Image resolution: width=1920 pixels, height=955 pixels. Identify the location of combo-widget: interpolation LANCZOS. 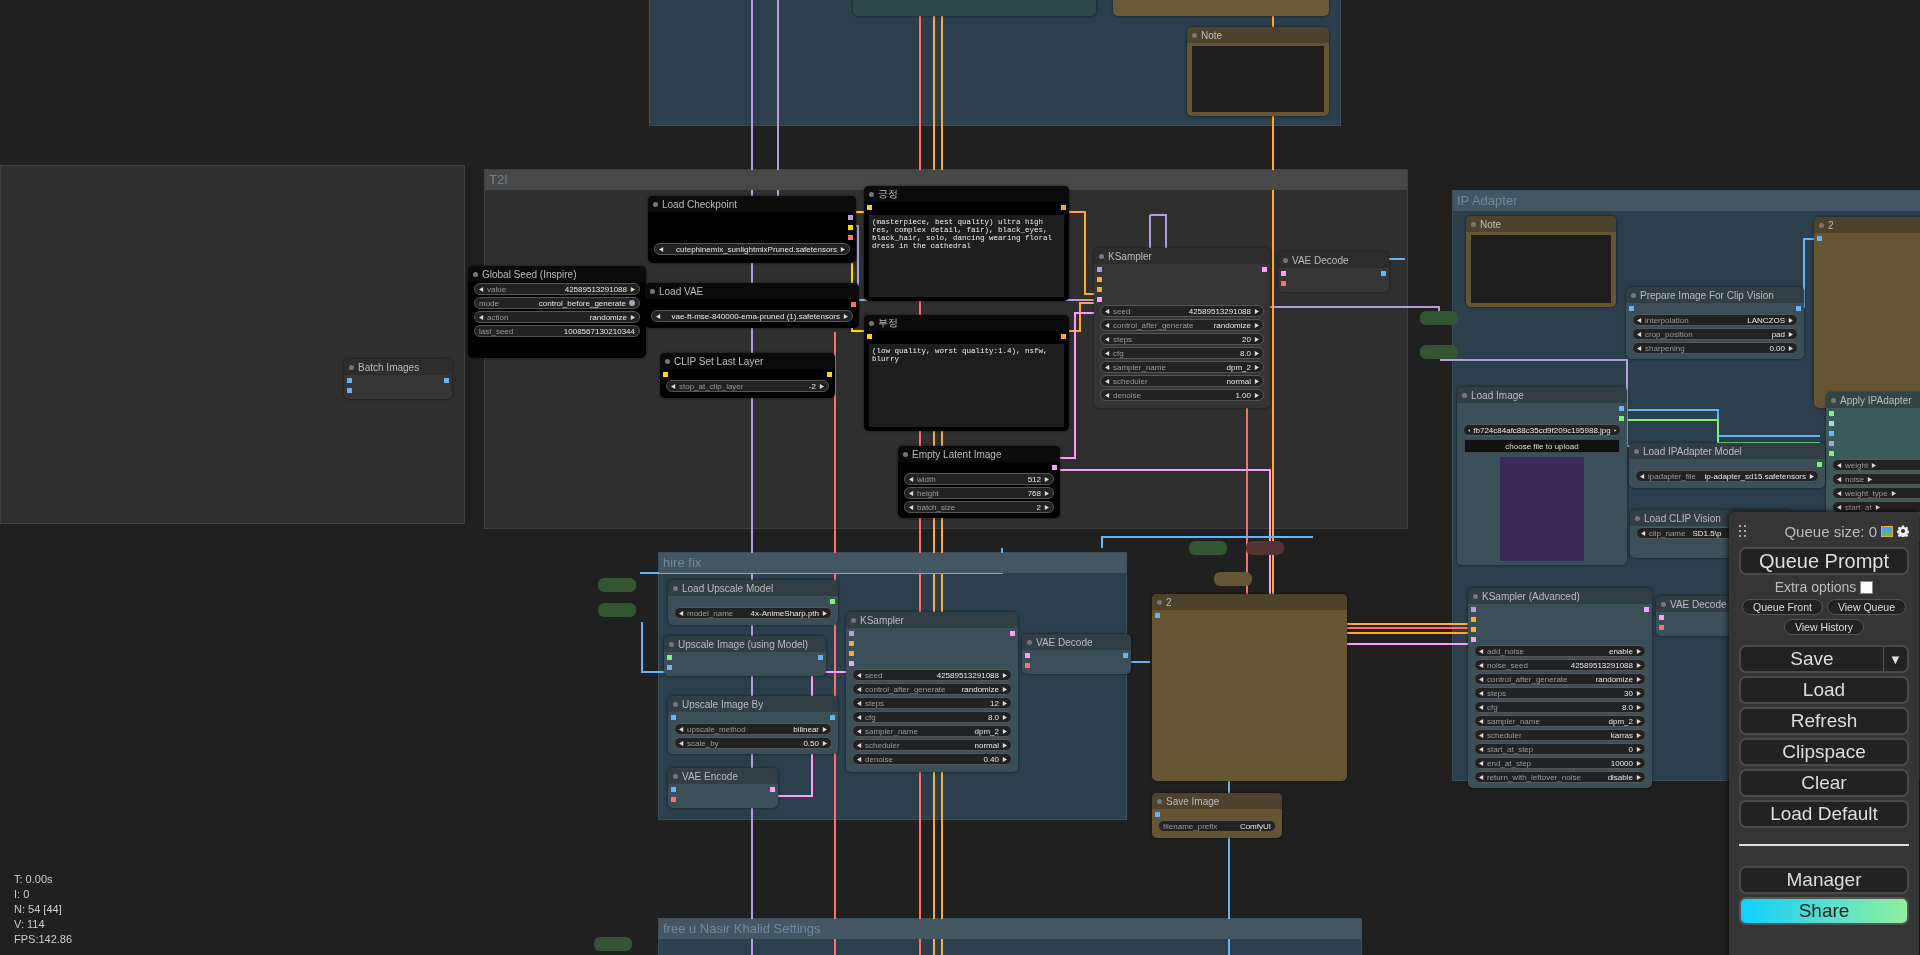
(1715, 320).